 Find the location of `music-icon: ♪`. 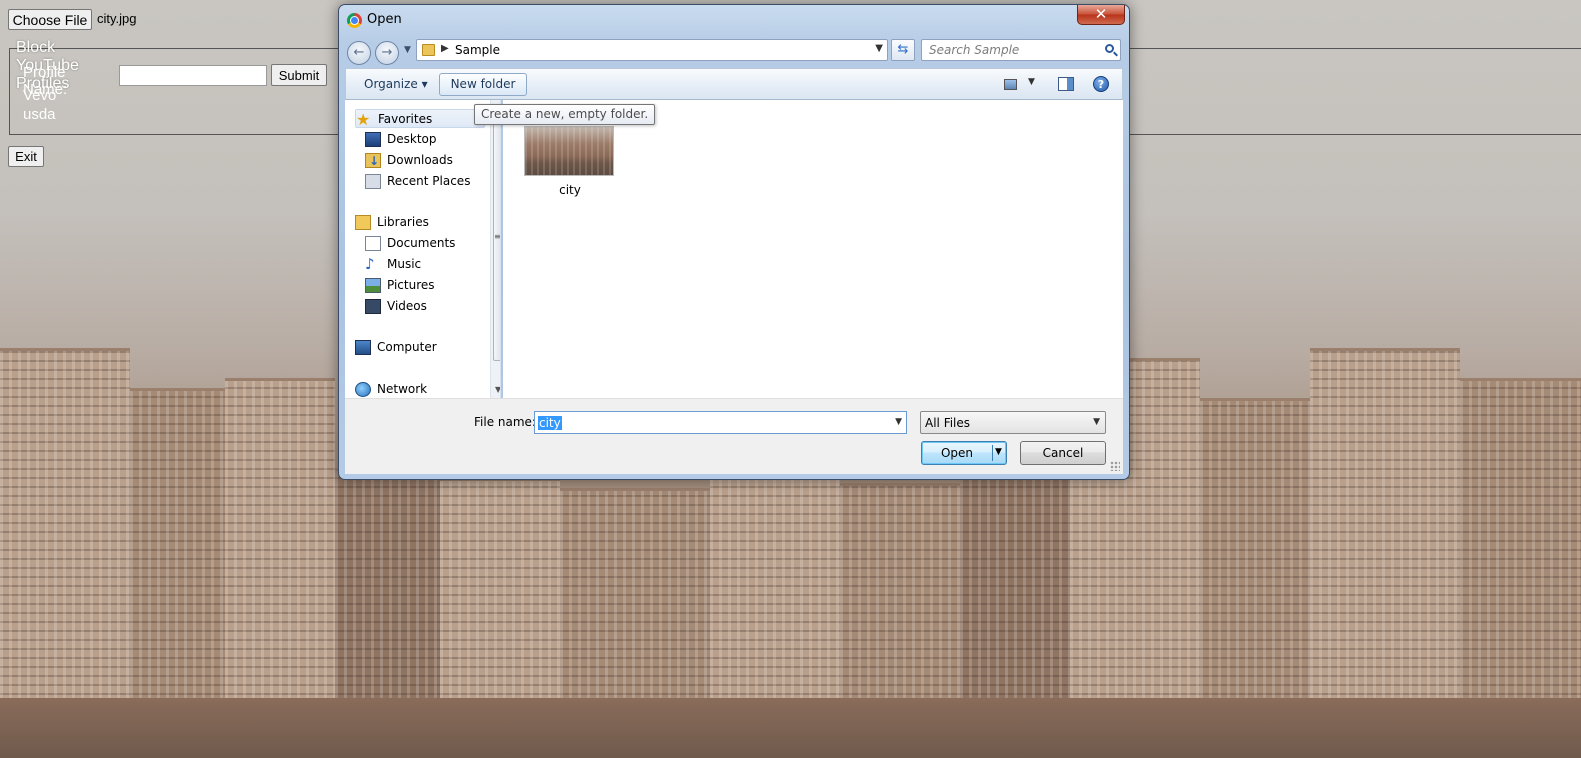

music-icon: ♪ is located at coordinates (370, 264).